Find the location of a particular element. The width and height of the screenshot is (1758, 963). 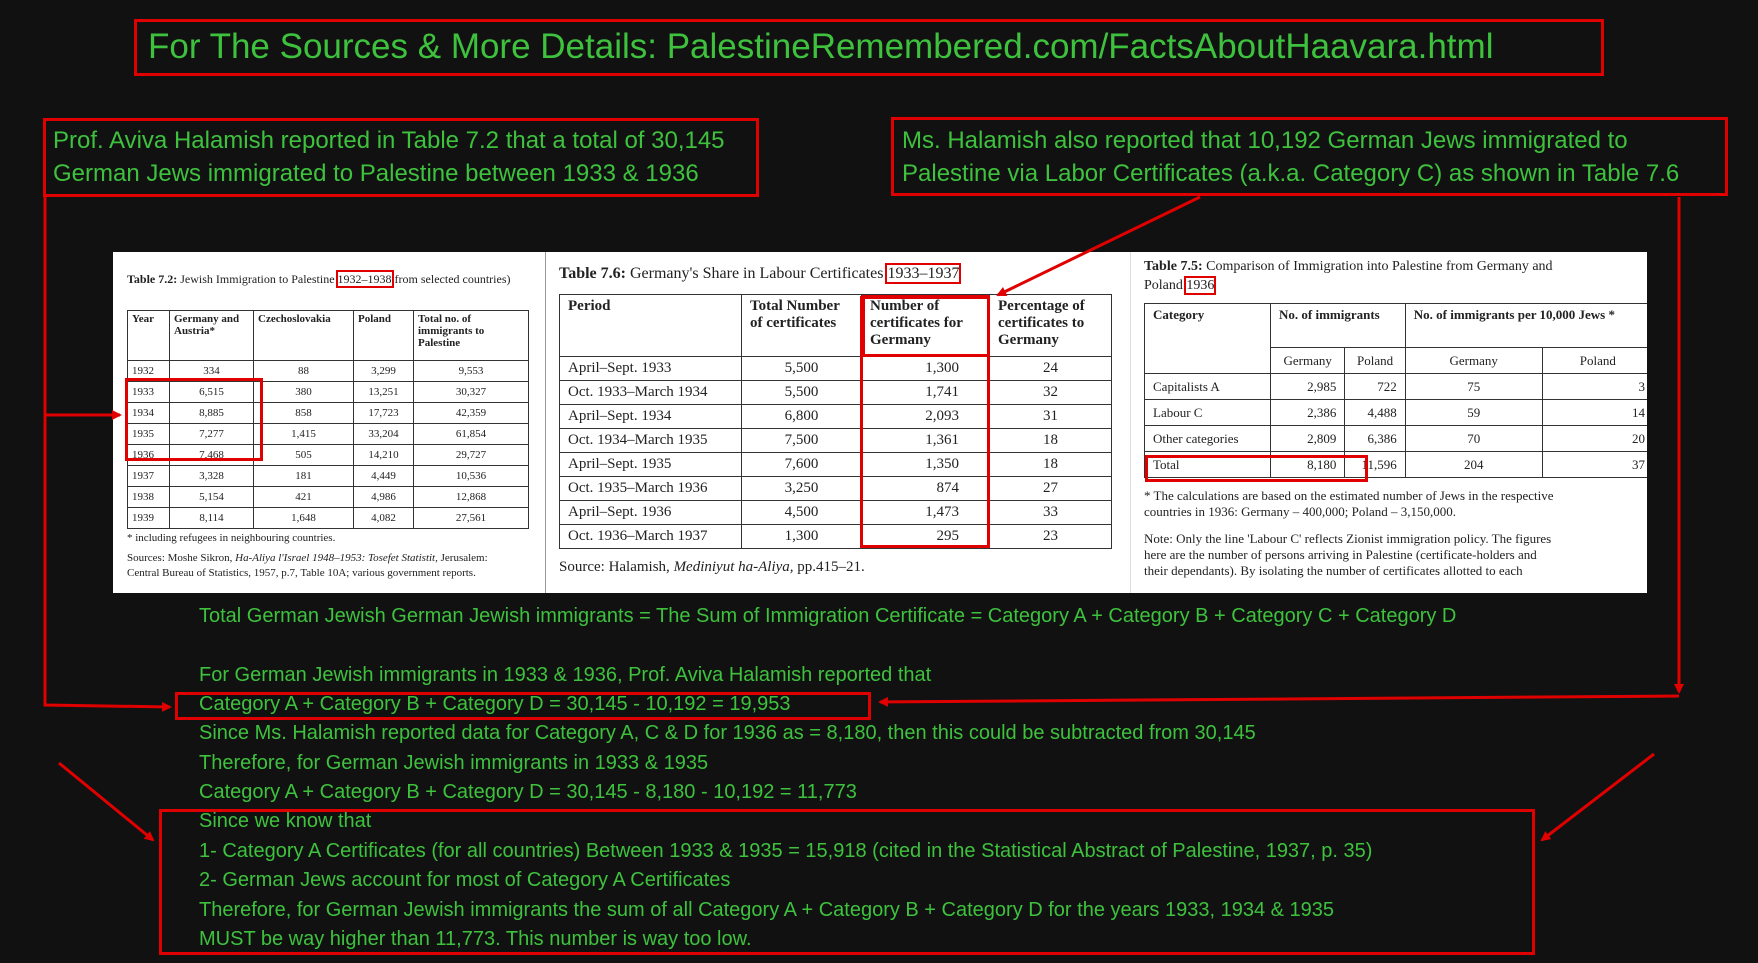

table72-cell: 9,553 is located at coordinates (471, 371).